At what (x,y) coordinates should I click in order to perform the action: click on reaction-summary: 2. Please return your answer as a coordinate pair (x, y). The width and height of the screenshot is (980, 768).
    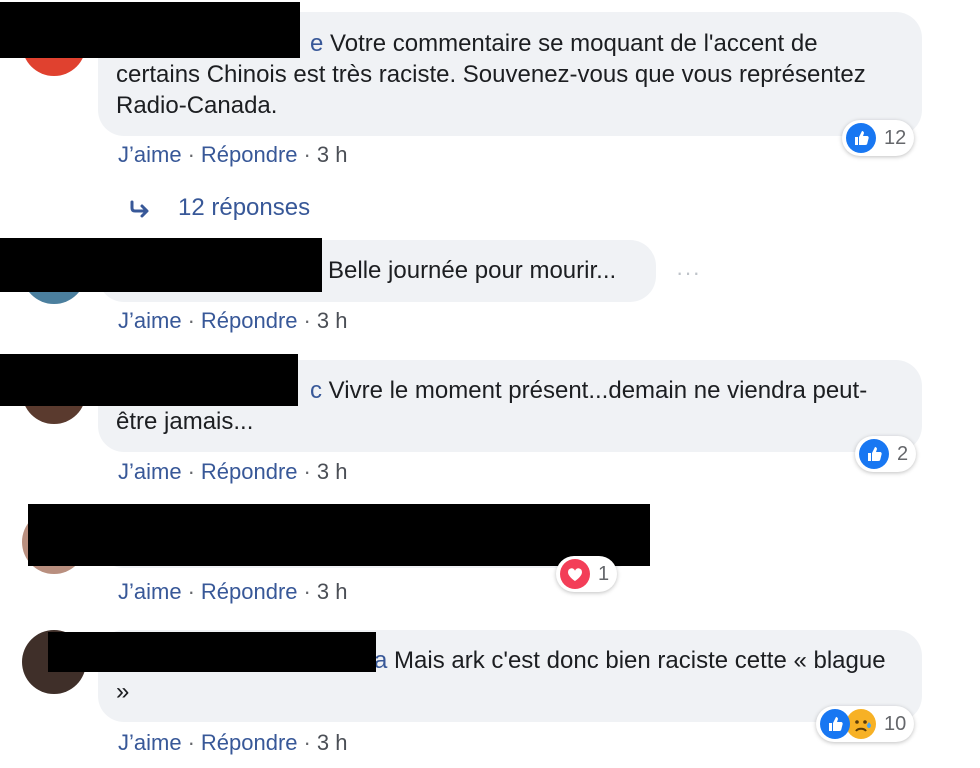
    Looking at the image, I should click on (886, 454).